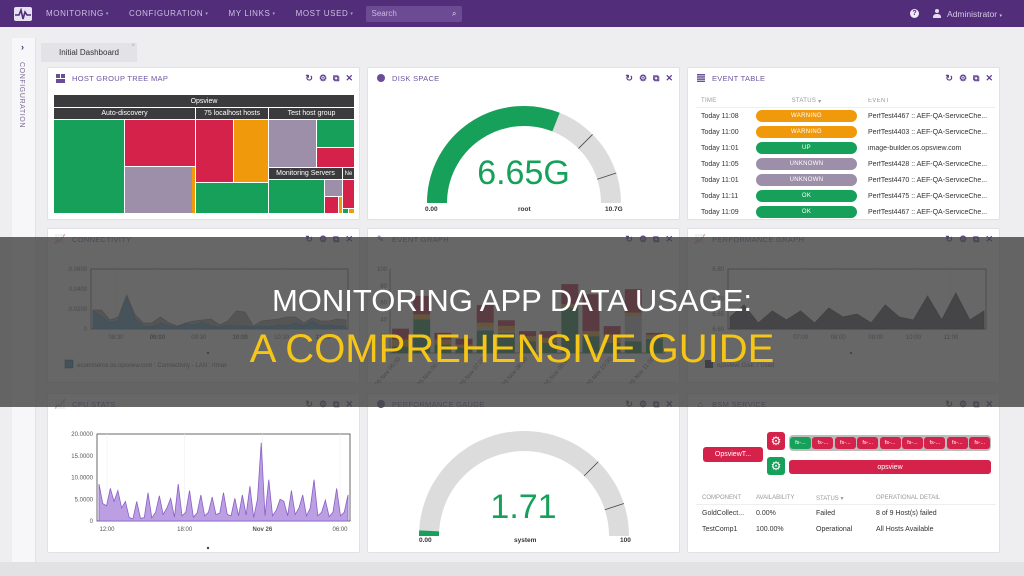  What do you see at coordinates (523, 143) in the screenshot?
I see `widget-disk-space: DISK SPACE ↻ ⚙ ⧉ ✕ 6.65G 0.00 root 10.7G` at bounding box center [523, 143].